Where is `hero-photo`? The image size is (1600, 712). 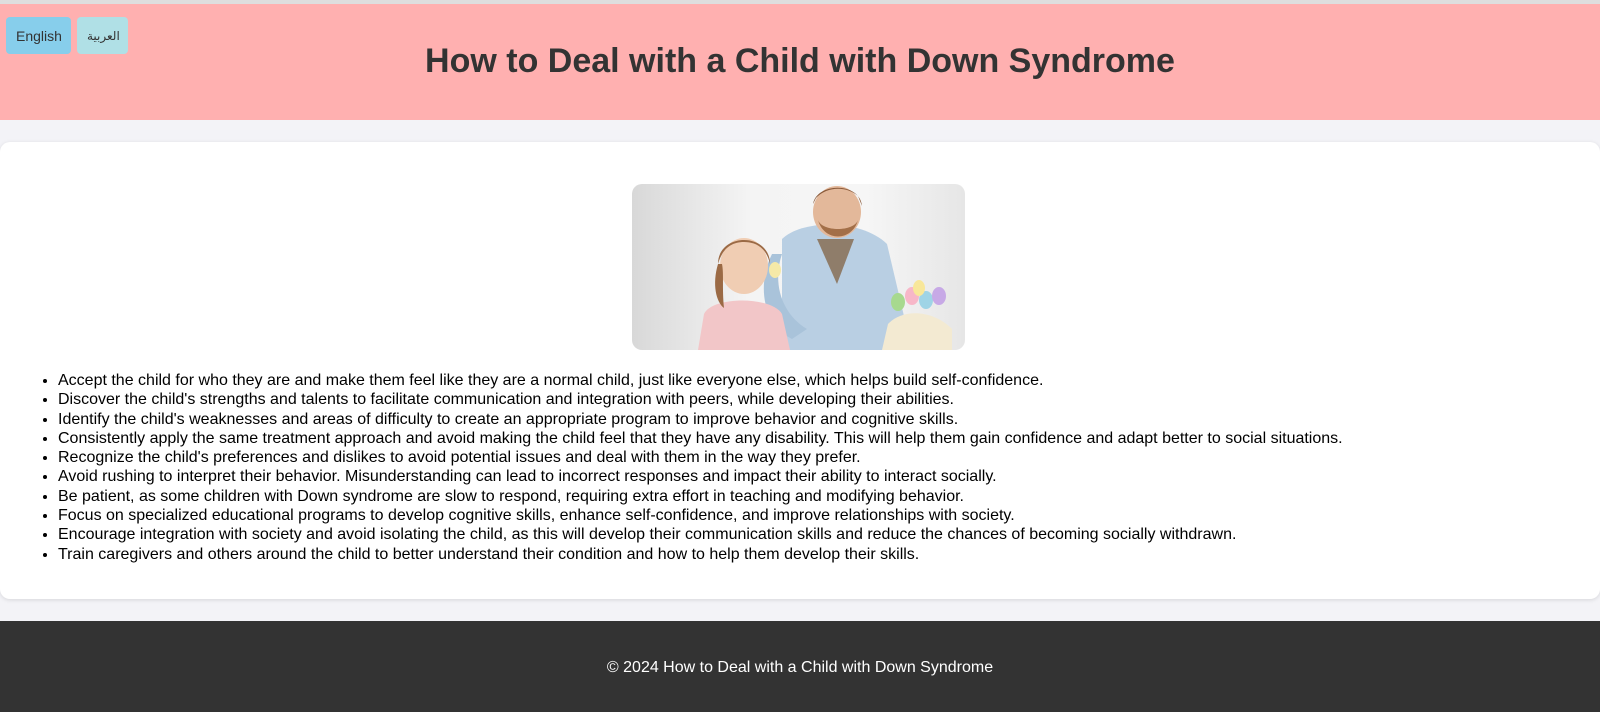
hero-photo is located at coordinates (798, 267).